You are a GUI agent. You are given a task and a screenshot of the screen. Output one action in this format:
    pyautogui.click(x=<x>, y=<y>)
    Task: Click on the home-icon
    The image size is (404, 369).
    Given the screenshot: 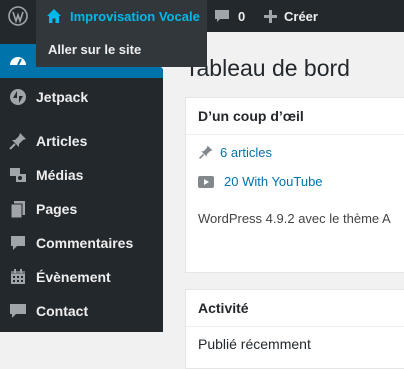 What is the action you would take?
    pyautogui.click(x=54, y=16)
    